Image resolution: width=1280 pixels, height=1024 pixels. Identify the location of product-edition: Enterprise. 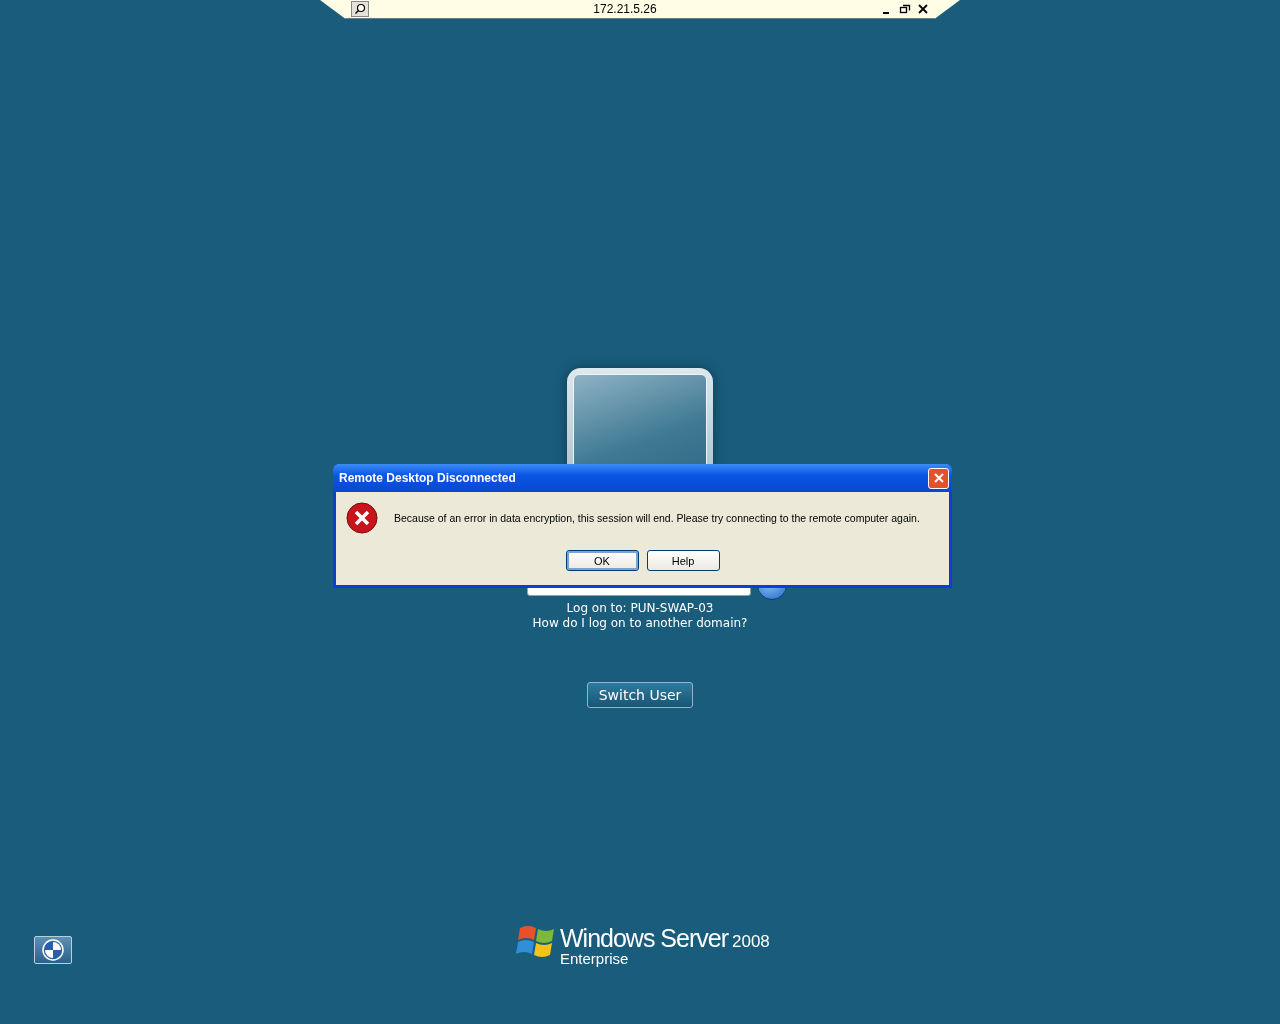
(595, 958).